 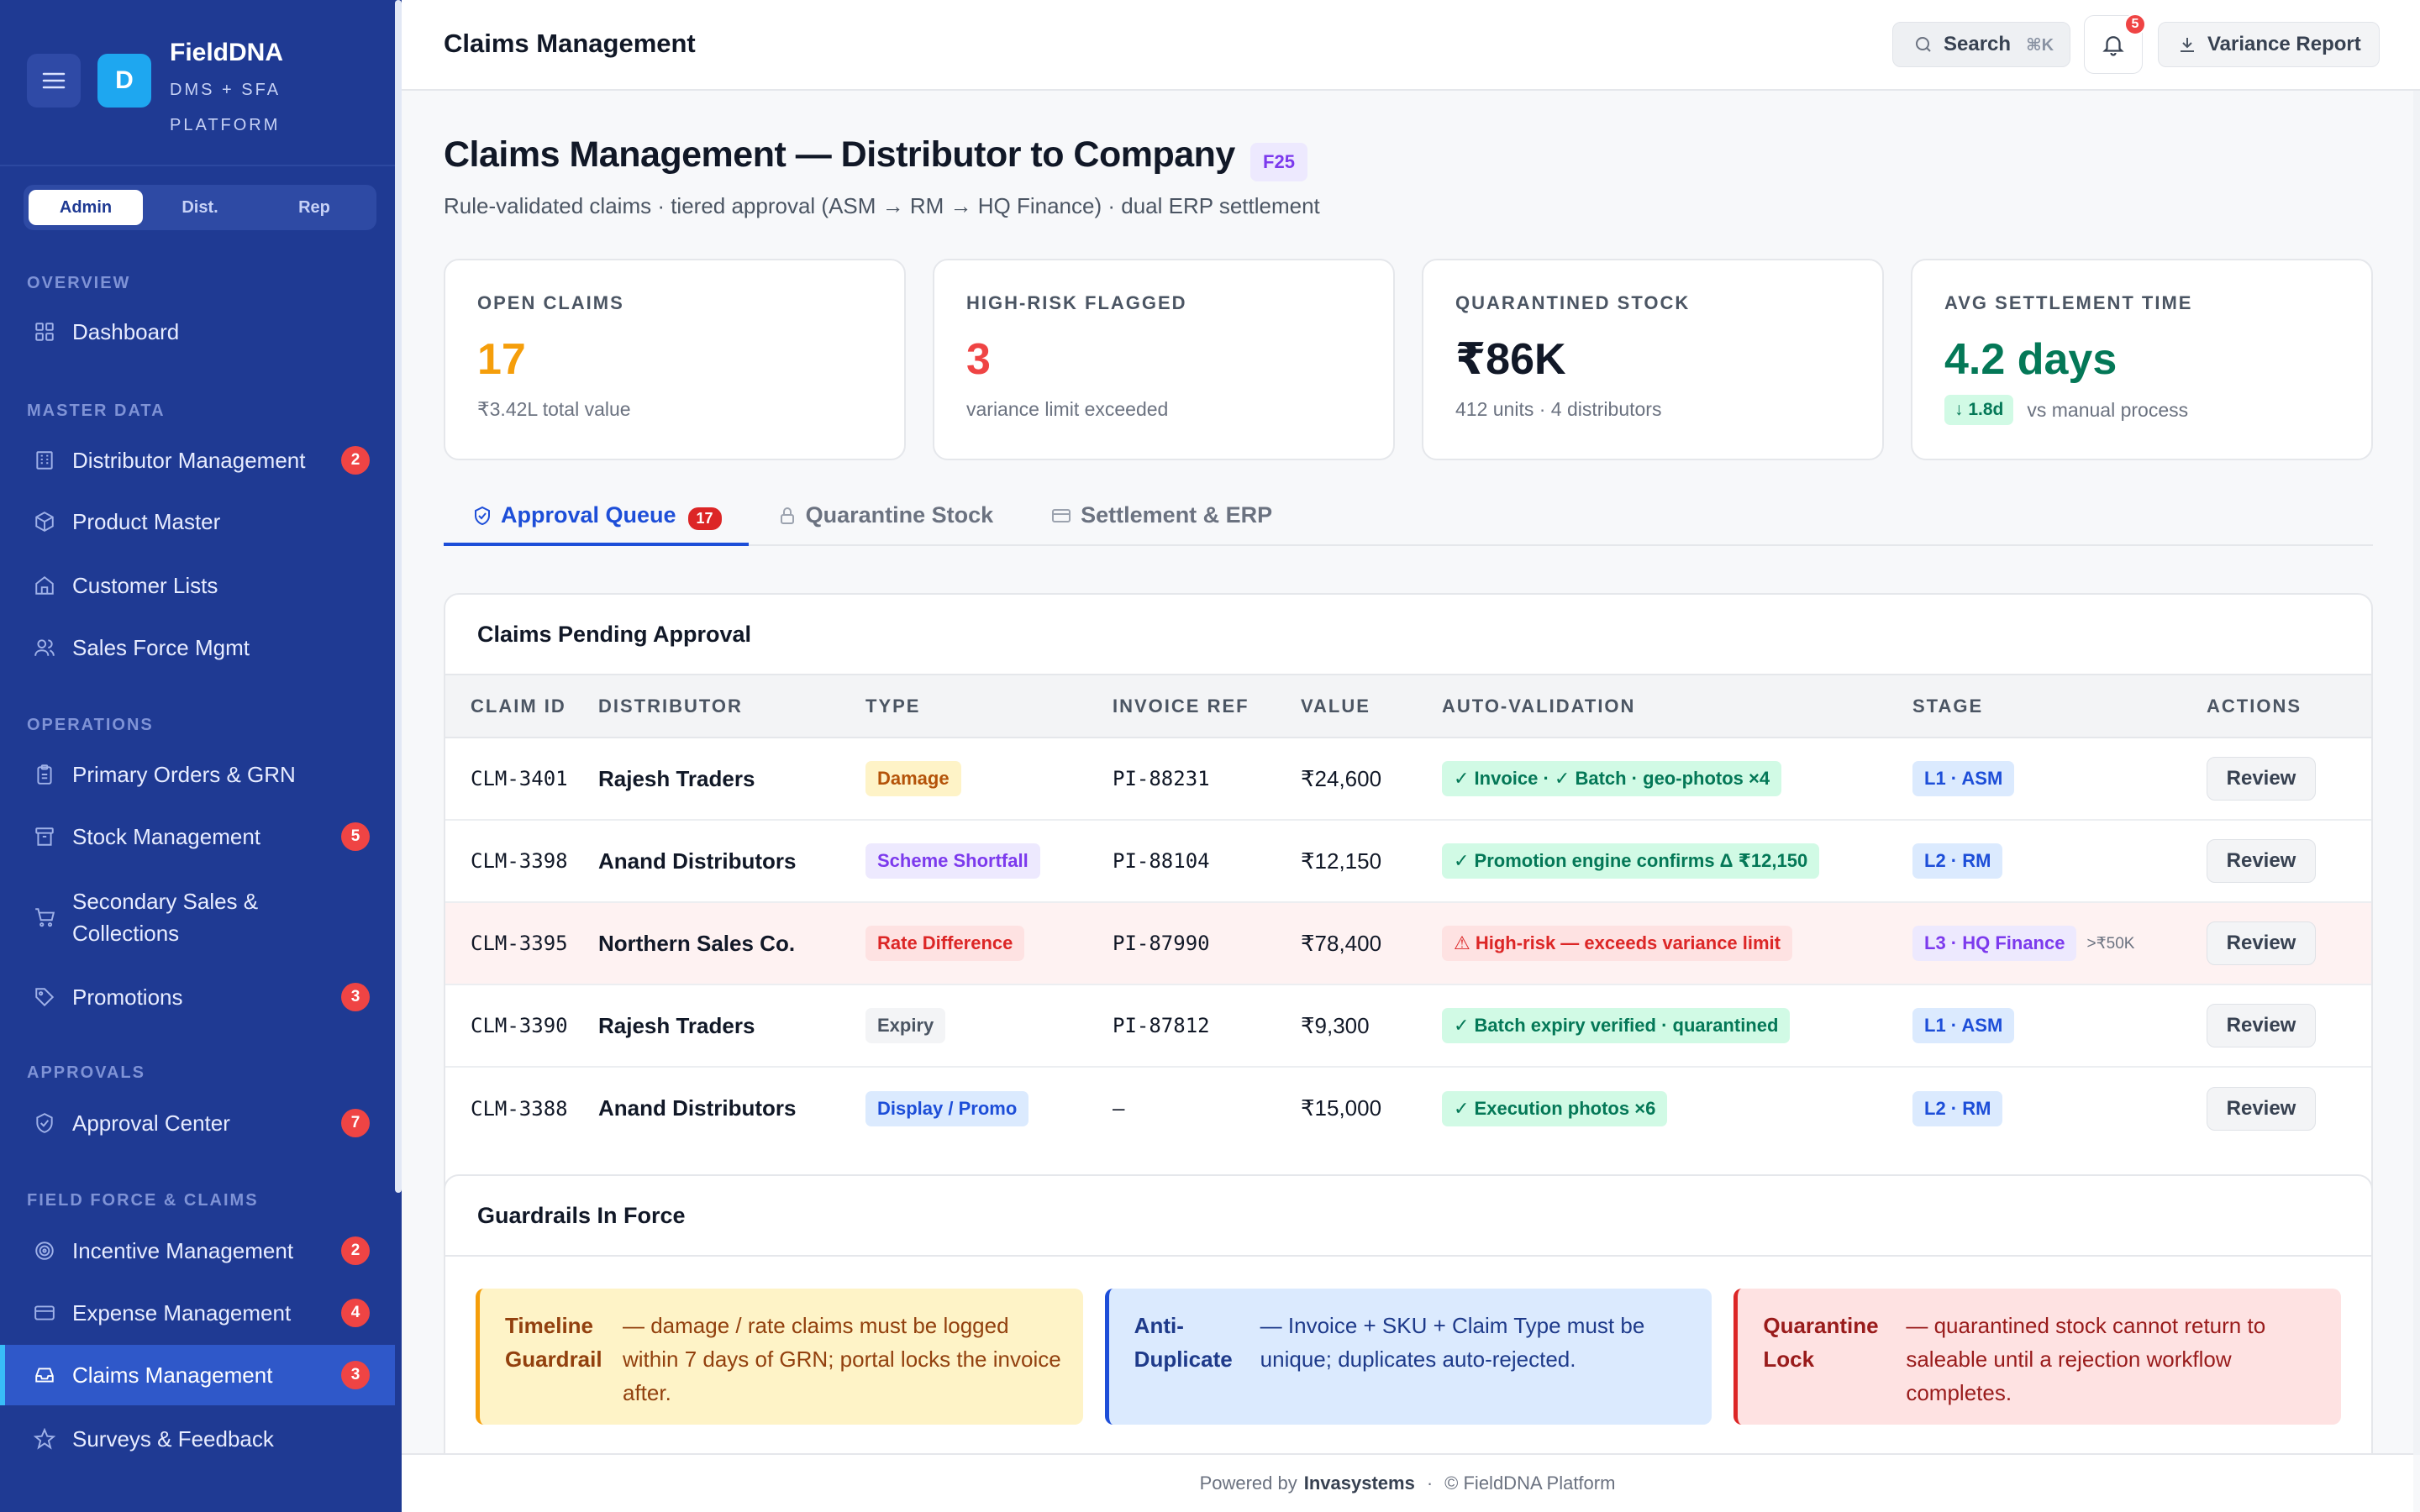 I want to click on tab-quarantine-stock: Quarantine Stock, so click(x=886, y=520).